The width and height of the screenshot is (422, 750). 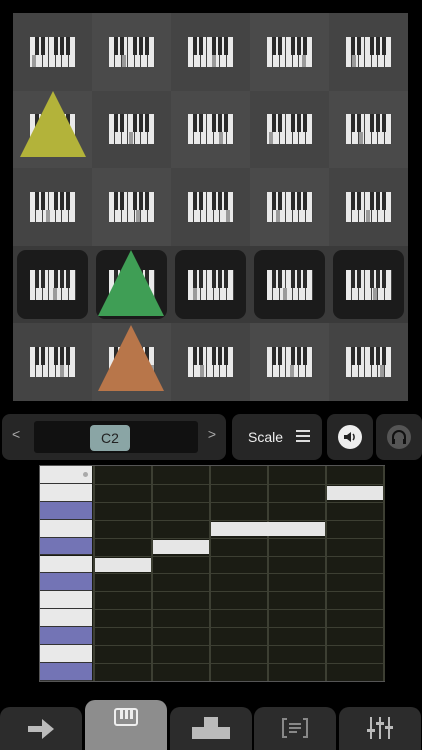 I want to click on speaker-button, so click(x=350, y=437).